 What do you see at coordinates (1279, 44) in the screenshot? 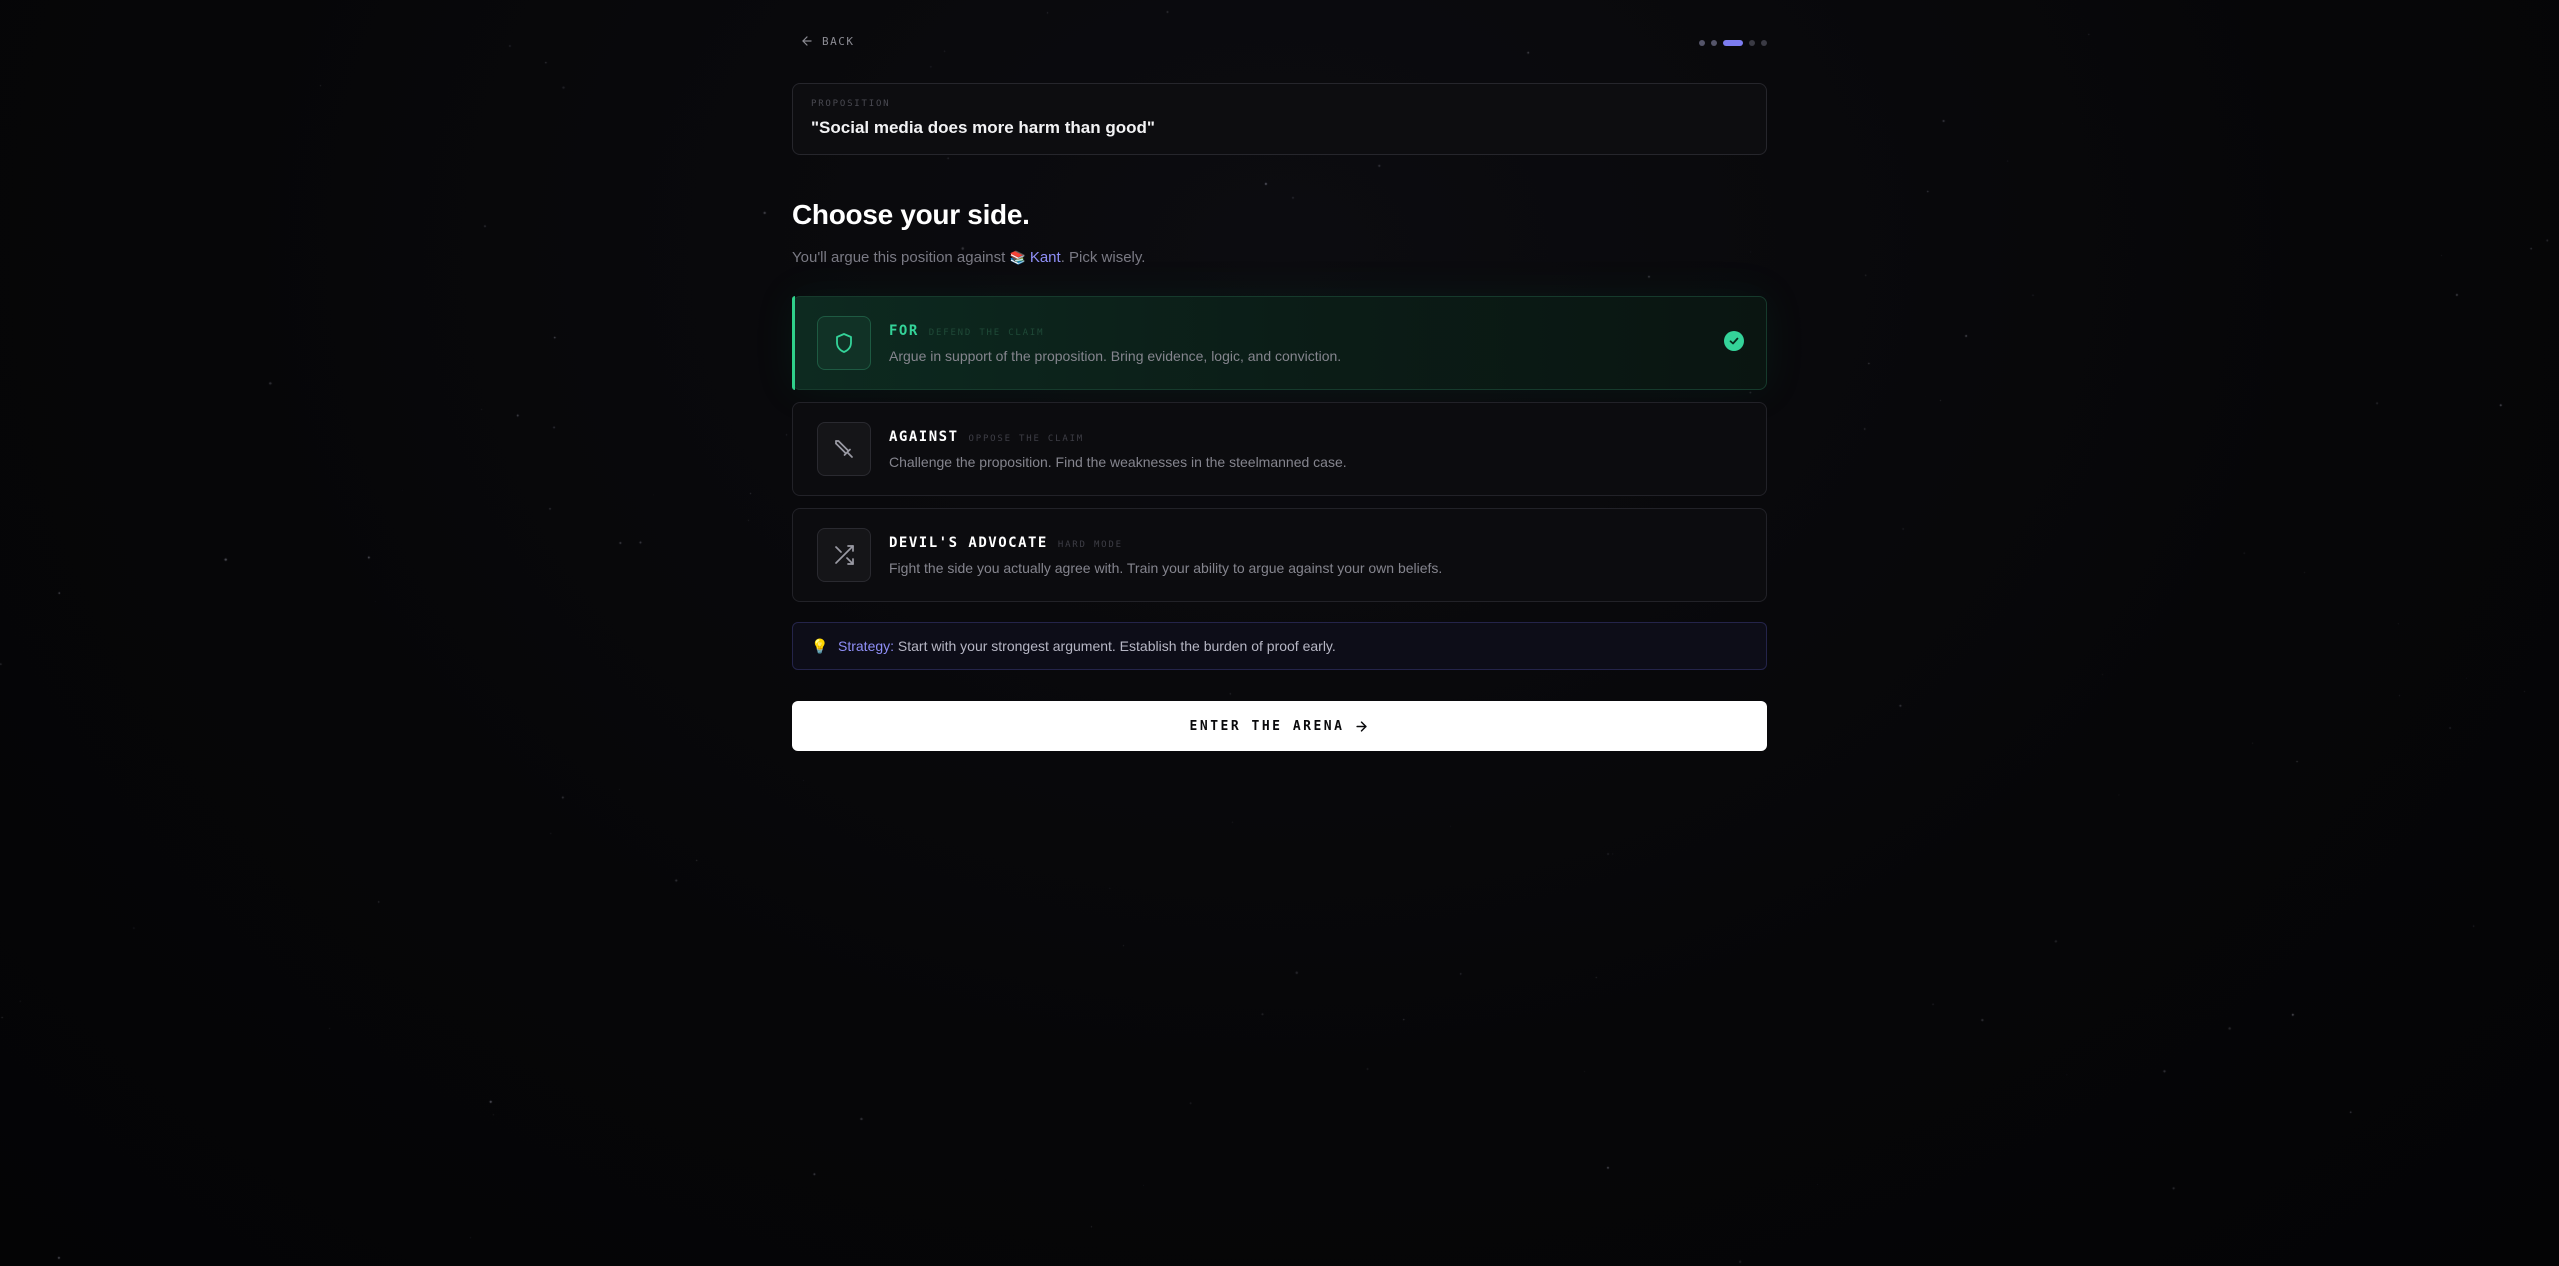
I see `top-bar: BACK` at bounding box center [1279, 44].